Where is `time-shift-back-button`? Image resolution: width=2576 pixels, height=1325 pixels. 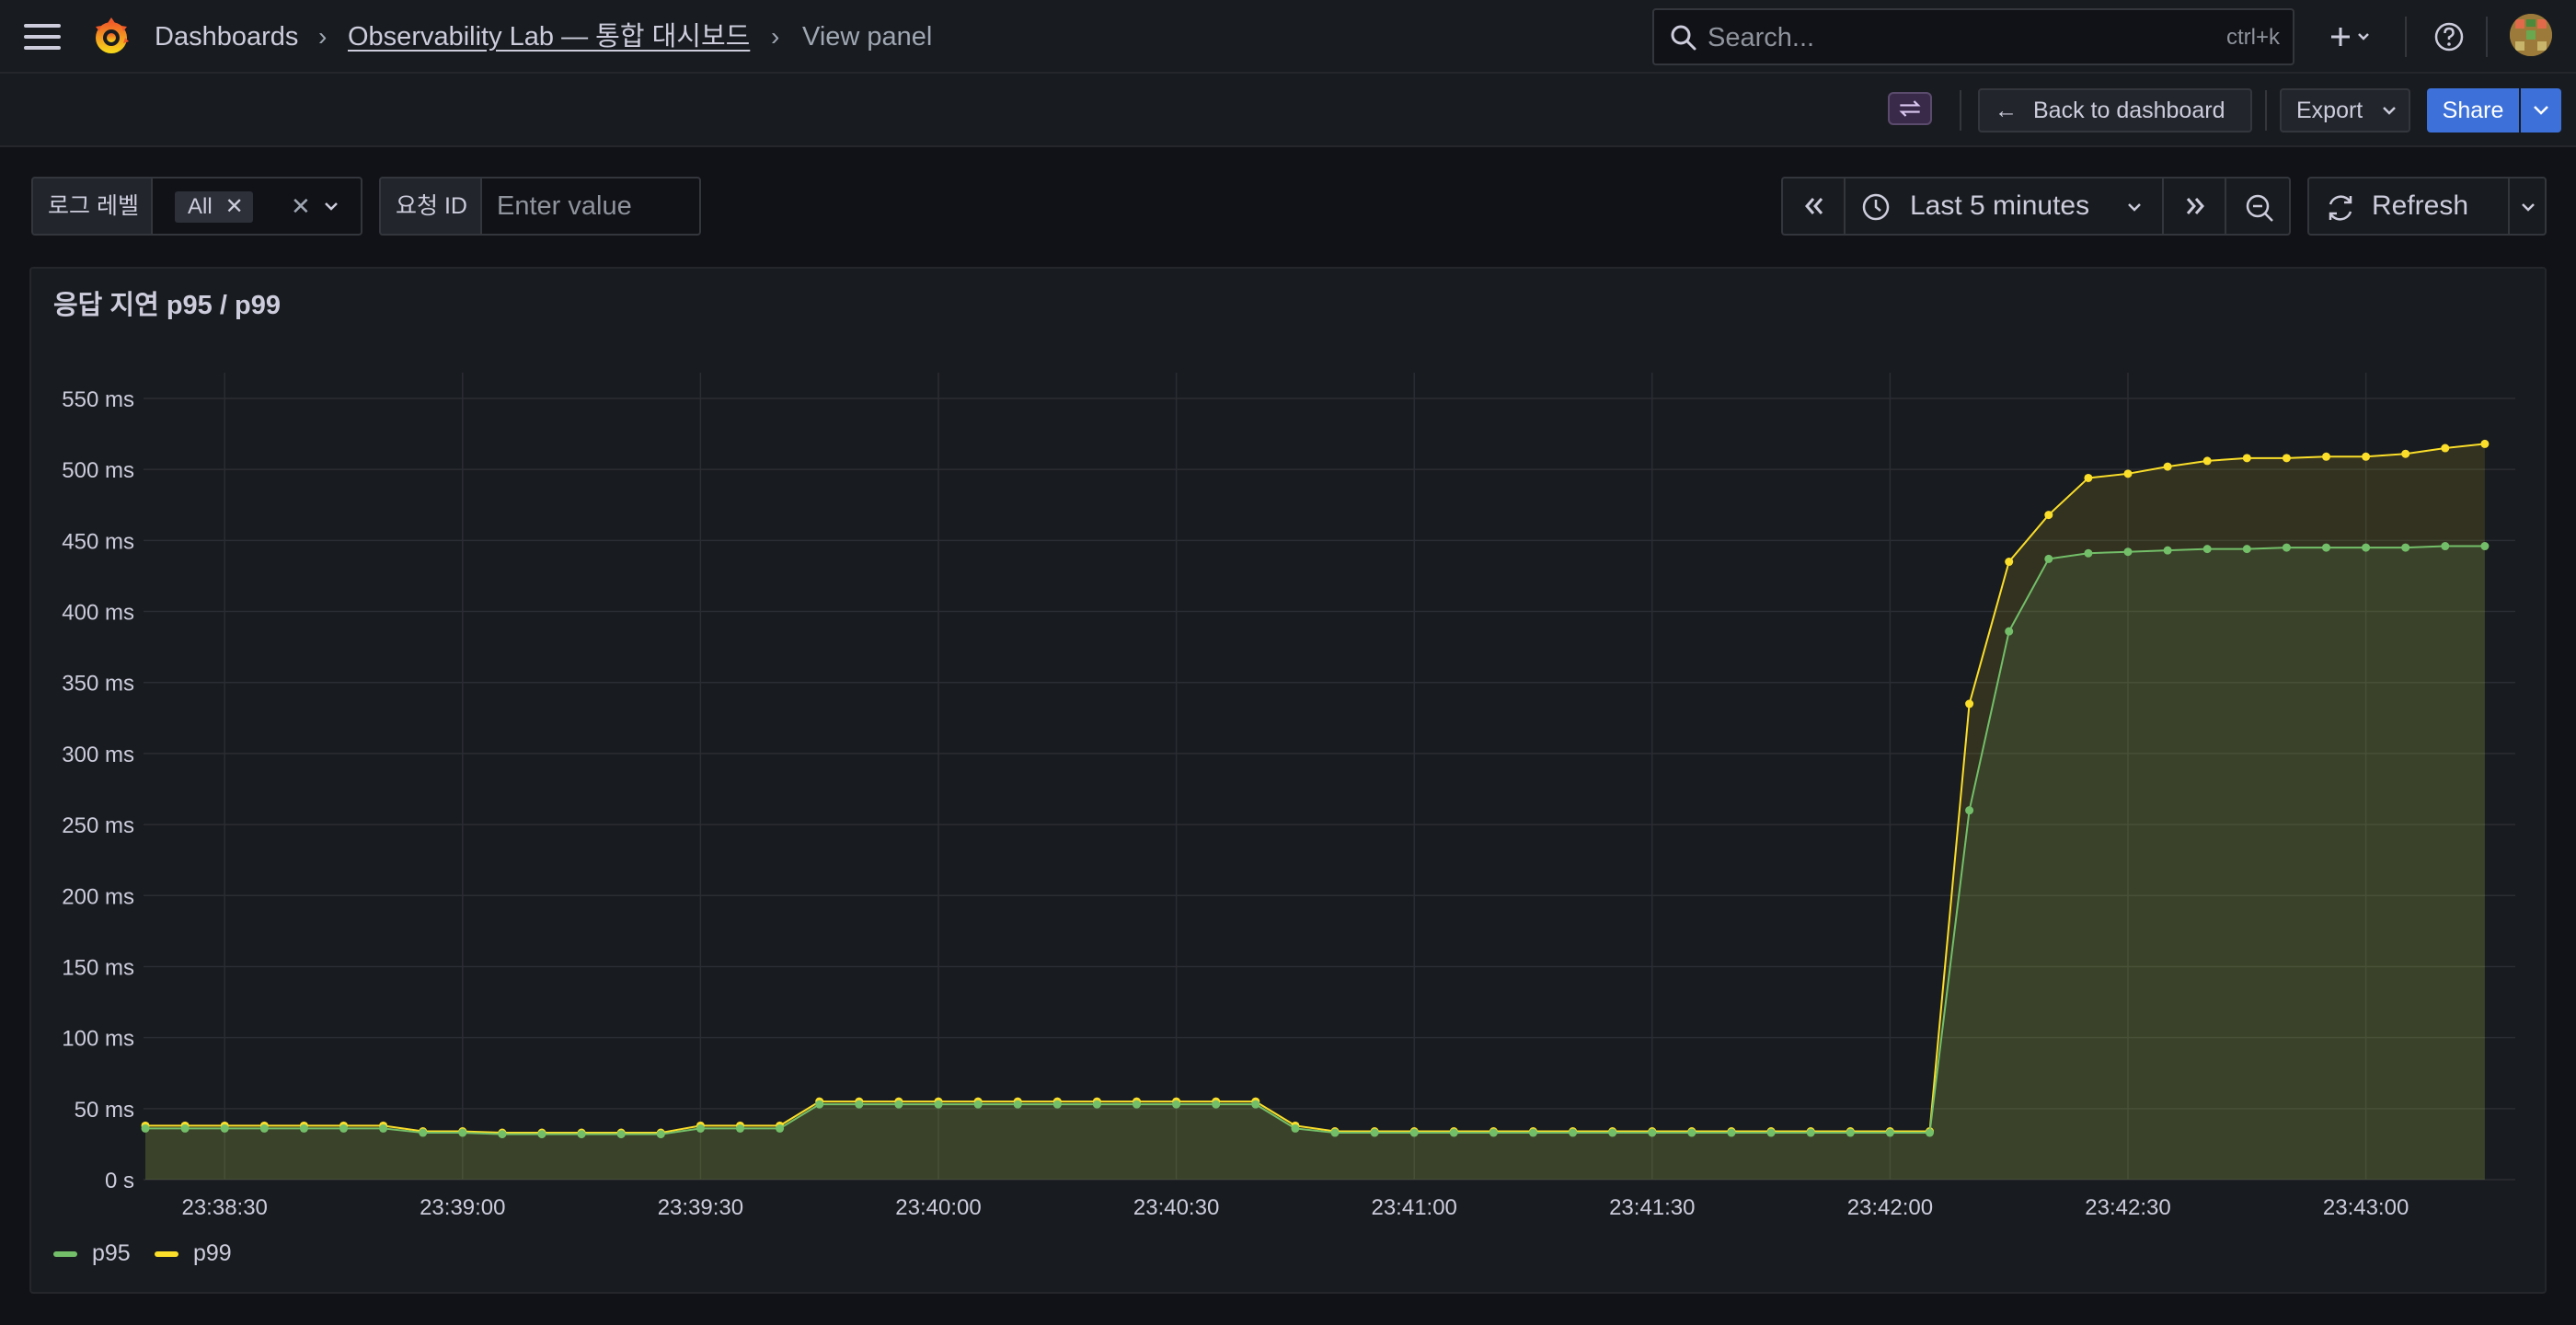
time-shift-back-button is located at coordinates (1813, 206).